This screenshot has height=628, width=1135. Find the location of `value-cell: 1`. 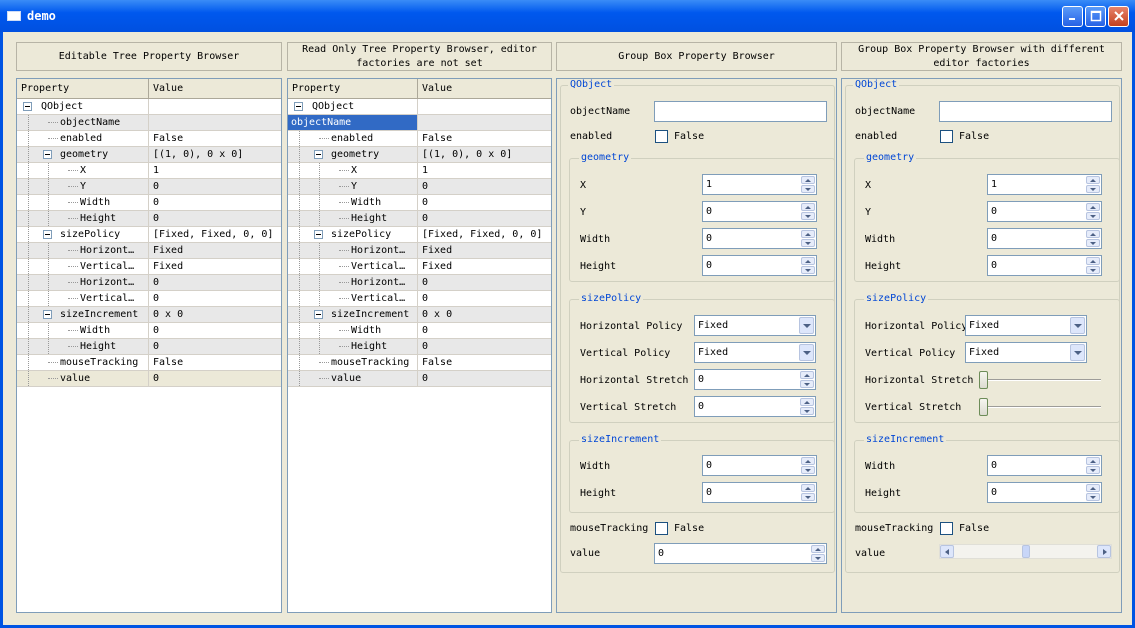

value-cell: 1 is located at coordinates (154, 170).